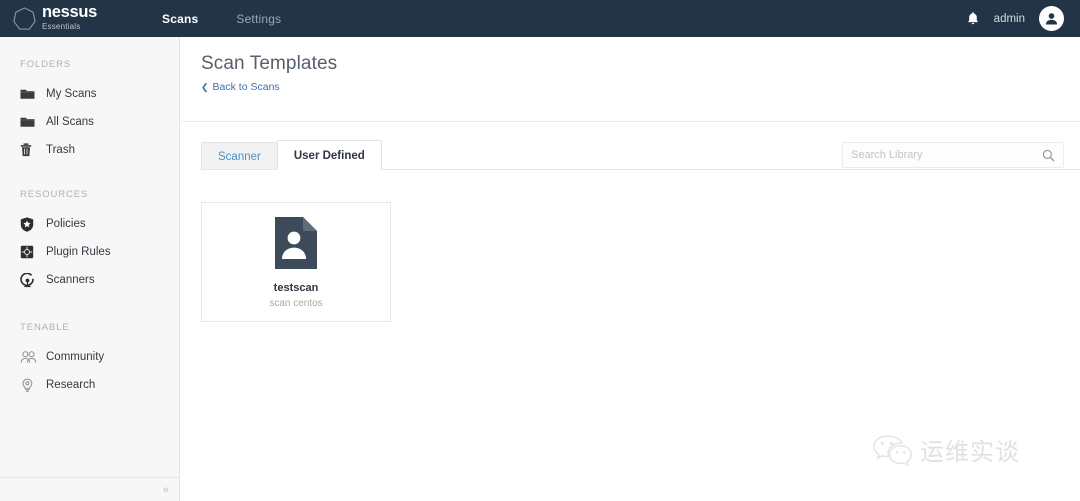 This screenshot has width=1080, height=501. I want to click on brand-logo: nessus Essentials, so click(75, 17).